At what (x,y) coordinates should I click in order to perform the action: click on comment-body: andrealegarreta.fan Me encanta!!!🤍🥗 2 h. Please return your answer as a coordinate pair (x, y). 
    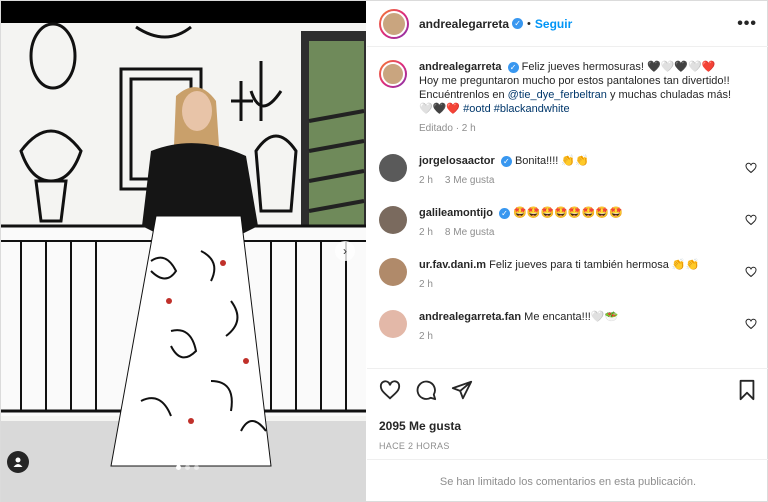
    Looking at the image, I should click on (579, 327).